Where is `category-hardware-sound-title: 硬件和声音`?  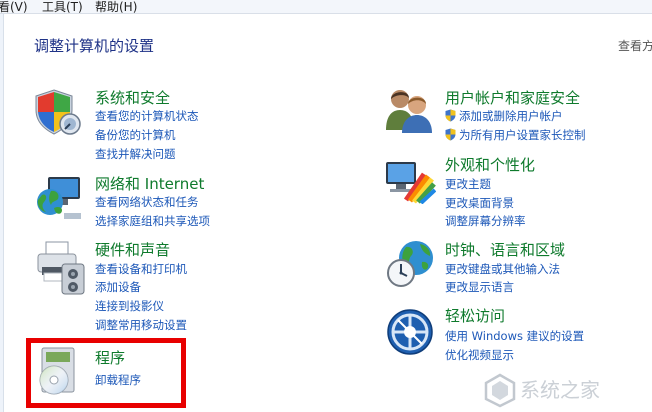
category-hardware-sound-title: 硬件和声音 is located at coordinates (132, 249).